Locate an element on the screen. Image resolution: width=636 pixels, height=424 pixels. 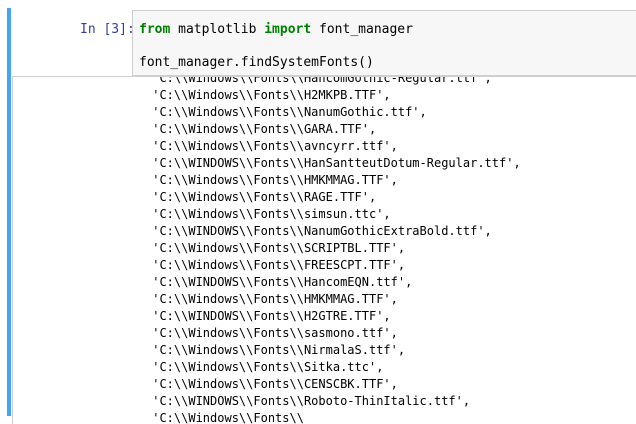
output-line: 'C:\\Windows\\Fonts\\ is located at coordinates (224, 417).